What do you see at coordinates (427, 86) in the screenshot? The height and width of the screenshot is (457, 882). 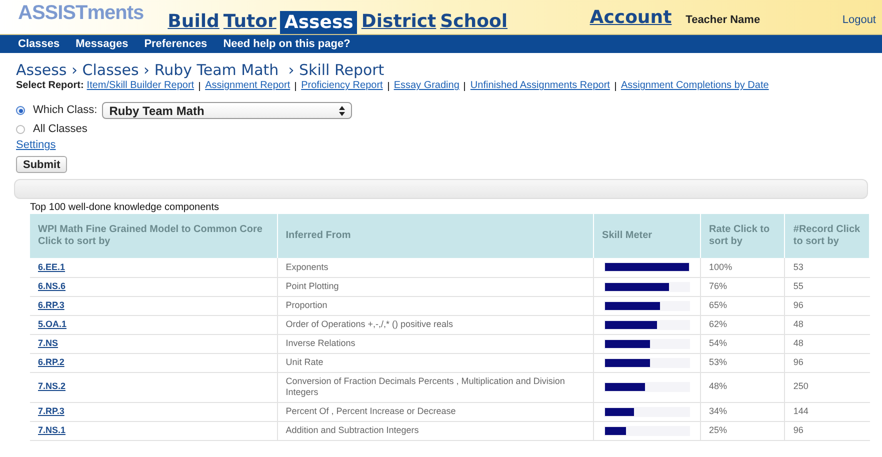 I see `report-link: Essay Grading` at bounding box center [427, 86].